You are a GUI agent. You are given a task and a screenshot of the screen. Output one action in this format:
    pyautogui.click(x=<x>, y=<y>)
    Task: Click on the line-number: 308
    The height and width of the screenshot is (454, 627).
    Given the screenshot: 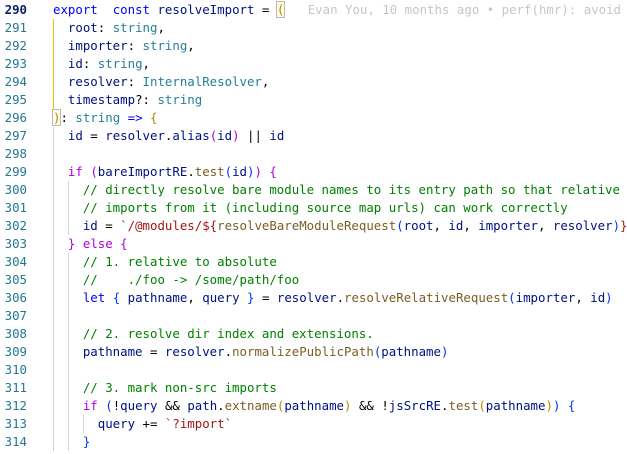 What is the action you would take?
    pyautogui.click(x=15, y=333)
    